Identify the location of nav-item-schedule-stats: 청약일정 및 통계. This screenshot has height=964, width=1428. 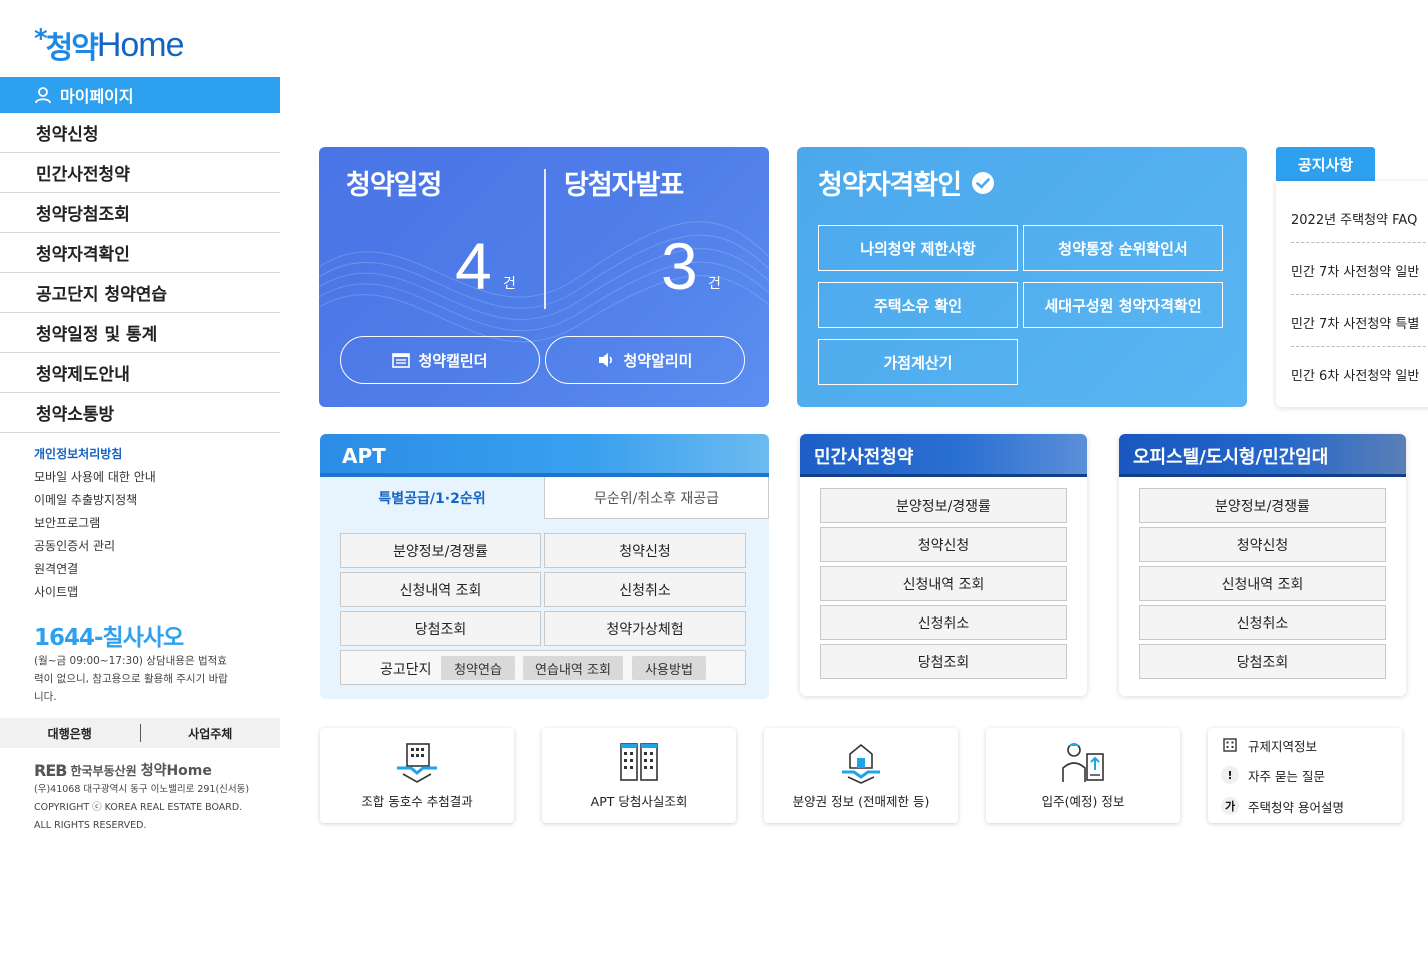
(140, 333).